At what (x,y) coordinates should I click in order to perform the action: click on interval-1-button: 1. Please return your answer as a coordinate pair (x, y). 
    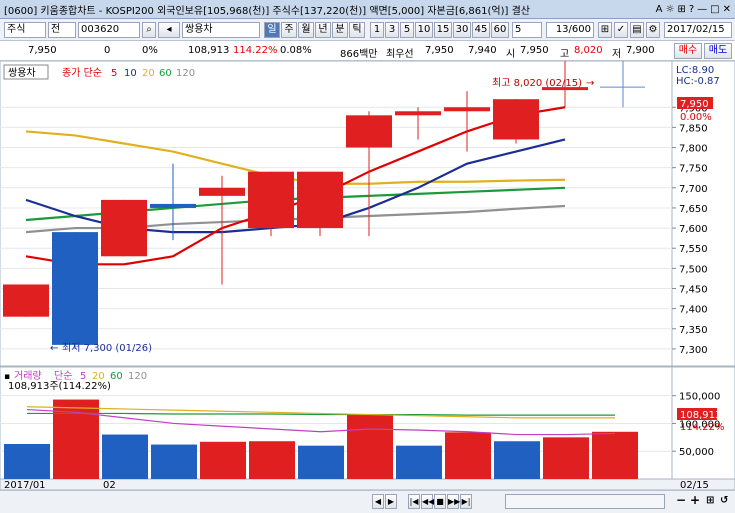
    Looking at the image, I should click on (377, 30).